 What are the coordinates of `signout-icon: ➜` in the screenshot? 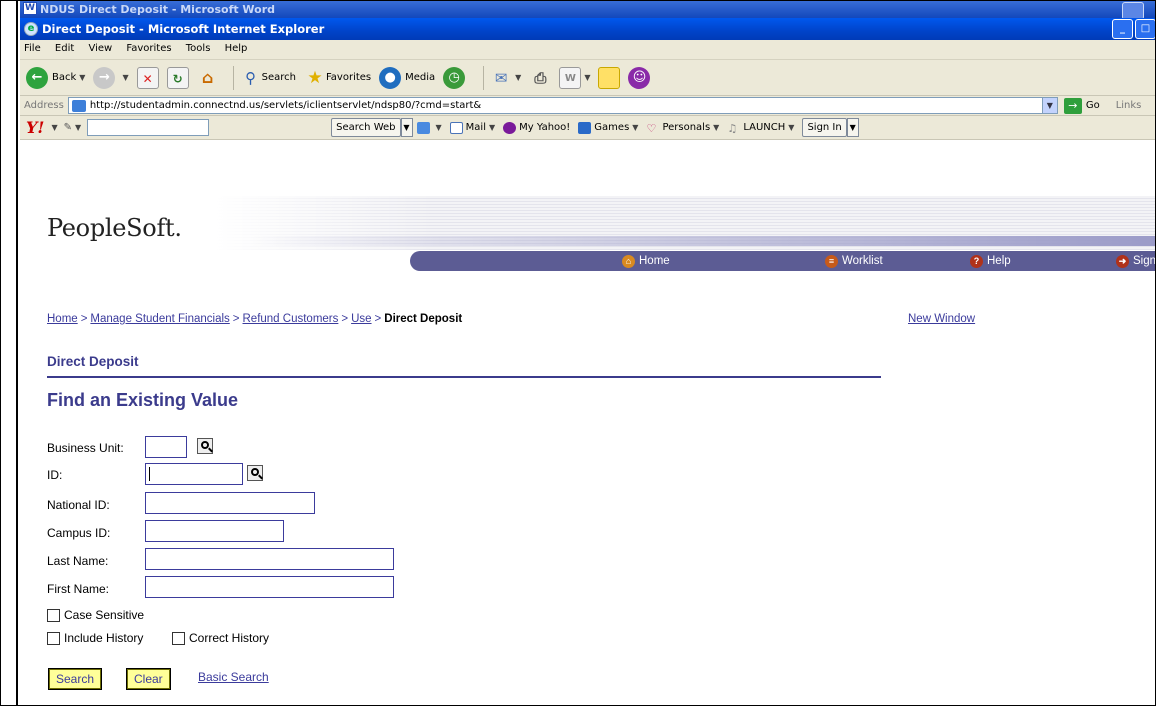 It's located at (1122, 261).